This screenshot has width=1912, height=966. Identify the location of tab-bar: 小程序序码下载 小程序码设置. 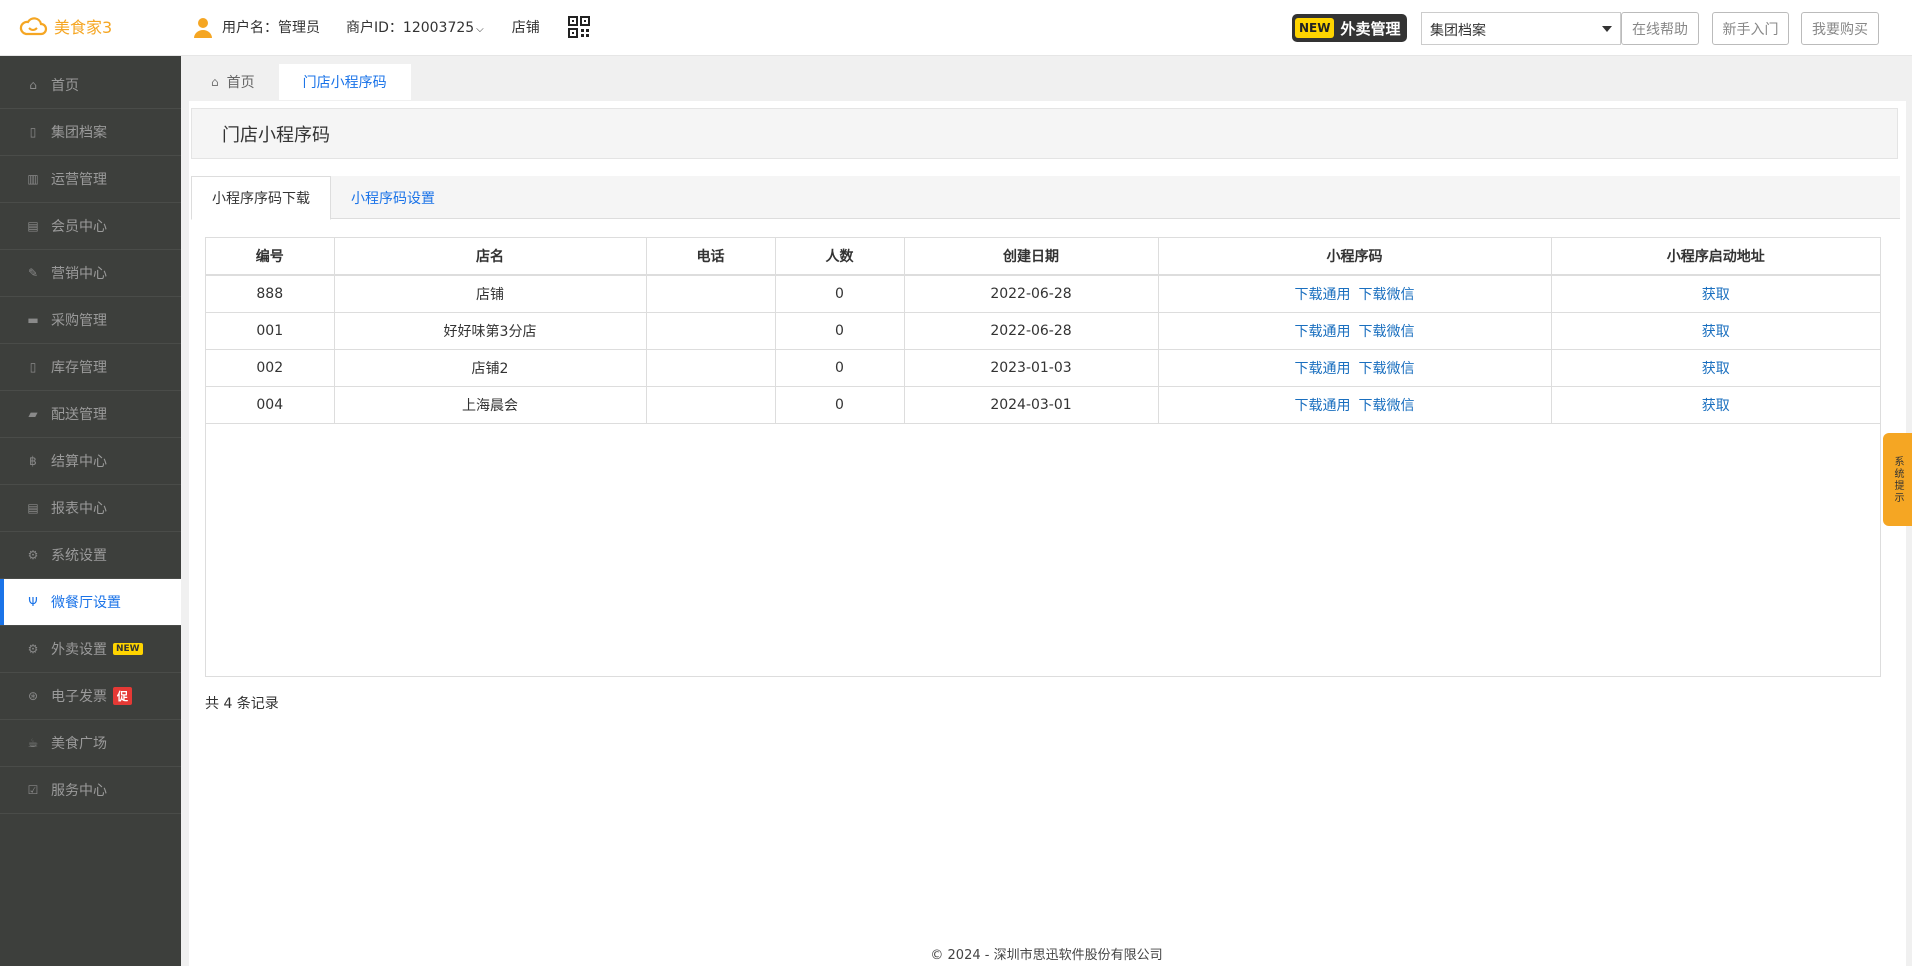
(1045, 198).